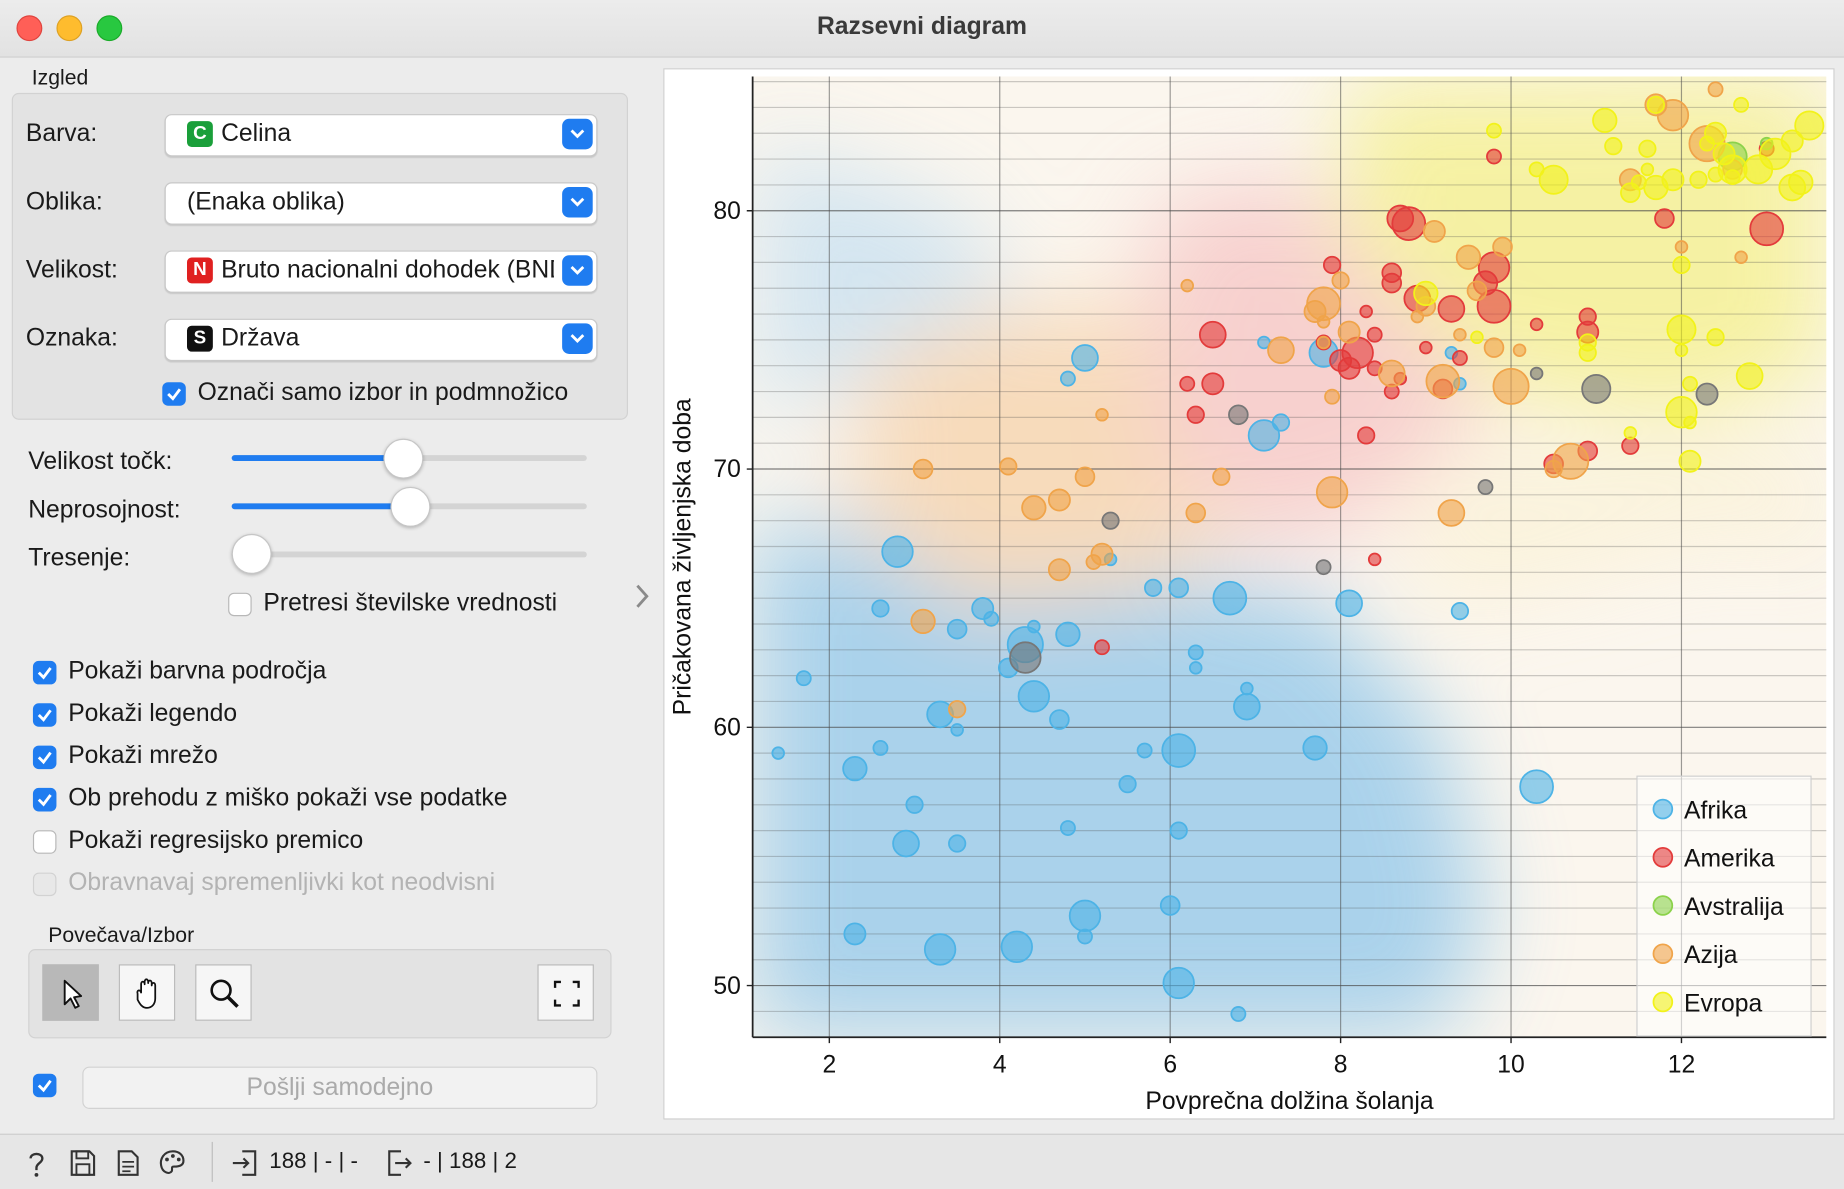 This screenshot has height=1189, width=1844. What do you see at coordinates (410, 506) in the screenshot?
I see `opacity-handle` at bounding box center [410, 506].